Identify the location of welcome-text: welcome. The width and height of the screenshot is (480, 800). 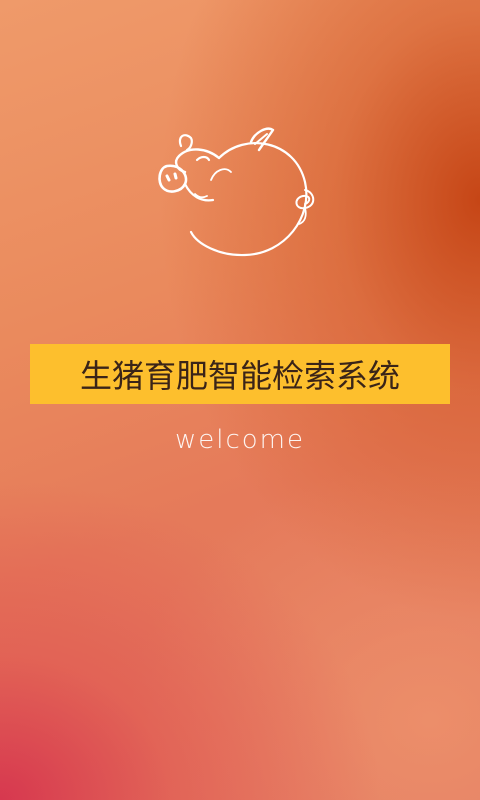
(239, 440).